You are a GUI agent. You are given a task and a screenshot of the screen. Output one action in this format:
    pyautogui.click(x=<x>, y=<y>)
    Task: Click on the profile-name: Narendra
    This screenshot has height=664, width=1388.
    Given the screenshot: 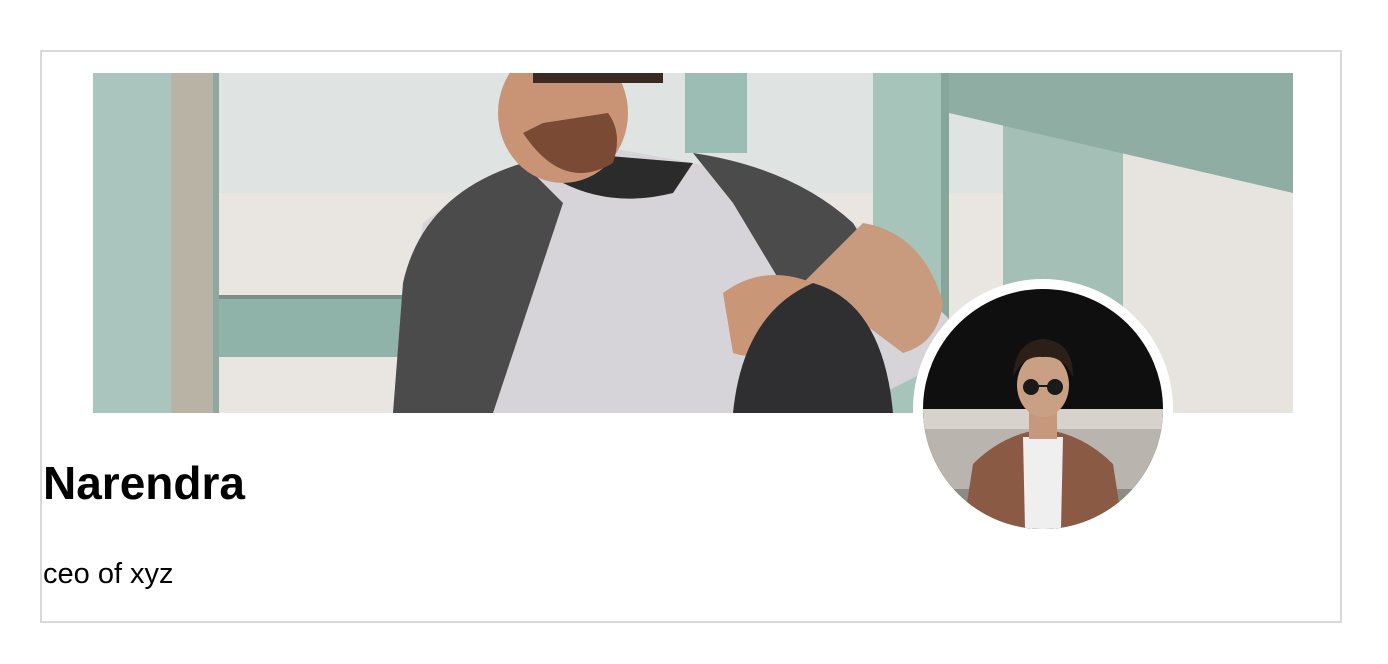 What is the action you would take?
    pyautogui.click(x=144, y=483)
    